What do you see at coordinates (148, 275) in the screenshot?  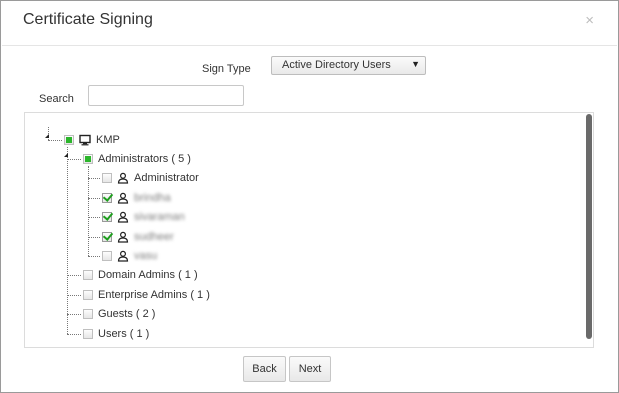 I see `tree-node-label: Domain Admins ( 1 )` at bounding box center [148, 275].